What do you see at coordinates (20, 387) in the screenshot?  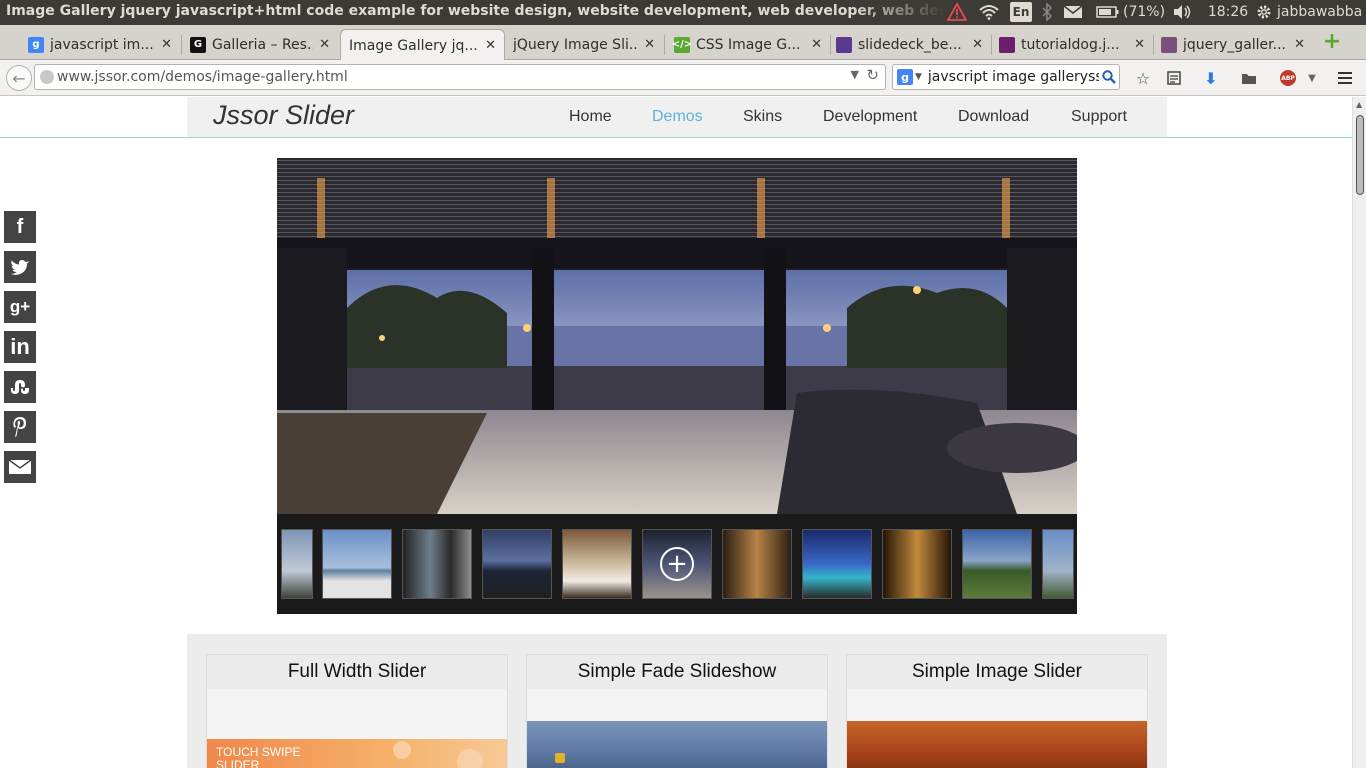 I see `stumbleupon-icon` at bounding box center [20, 387].